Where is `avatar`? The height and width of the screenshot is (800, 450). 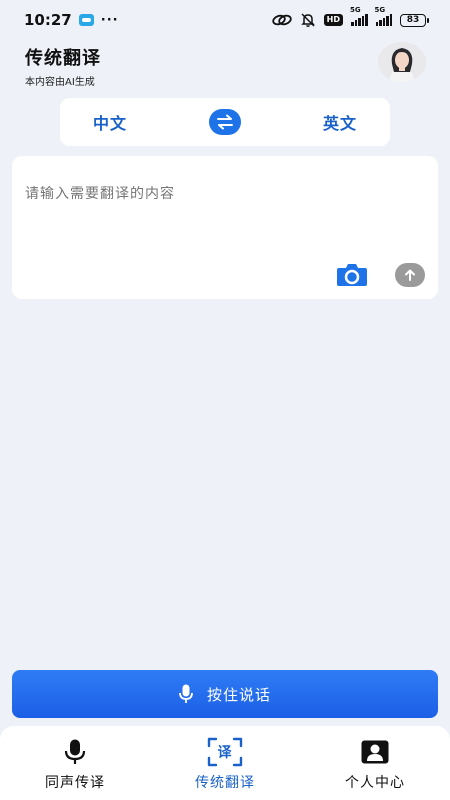
avatar is located at coordinates (402, 62).